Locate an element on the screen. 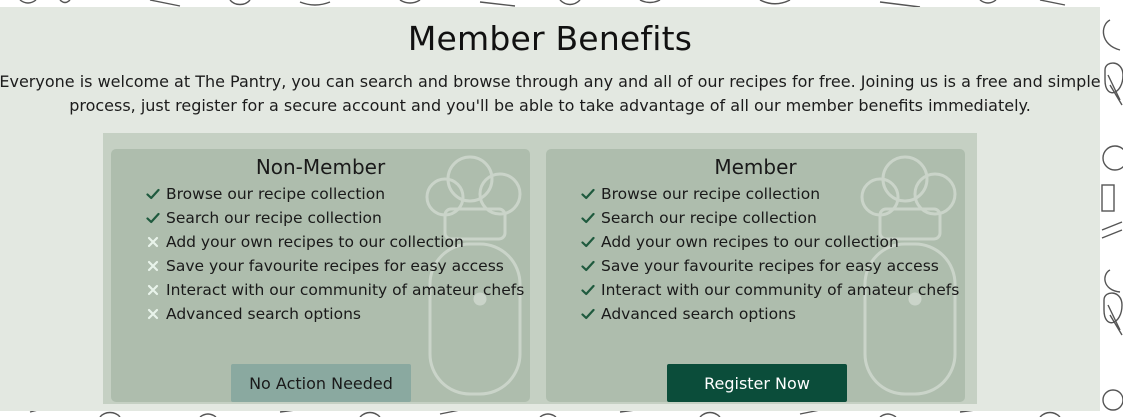 The width and height of the screenshot is (1123, 417). member-title: Member is located at coordinates (755, 167).